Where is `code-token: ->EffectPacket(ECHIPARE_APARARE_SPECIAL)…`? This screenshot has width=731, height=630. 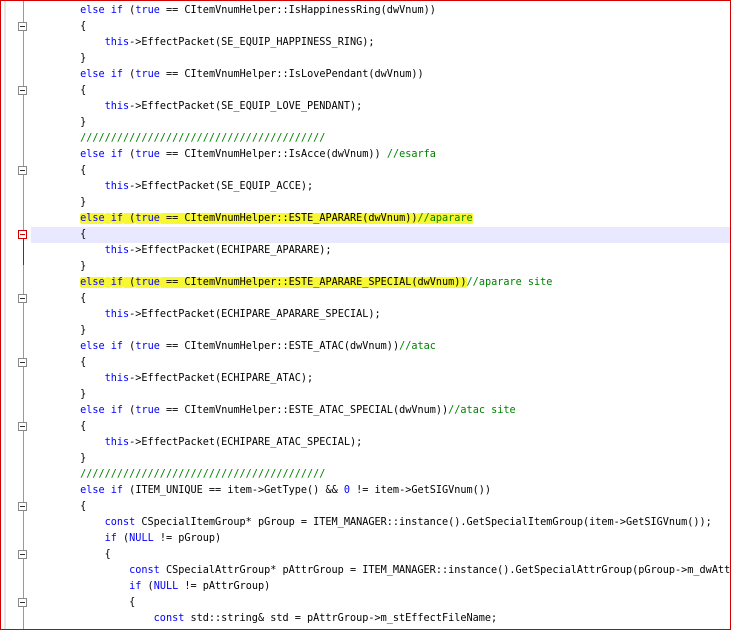
code-token: ->EffectPacket(ECHIPARE_APARARE_SPECIAL)… is located at coordinates (255, 314).